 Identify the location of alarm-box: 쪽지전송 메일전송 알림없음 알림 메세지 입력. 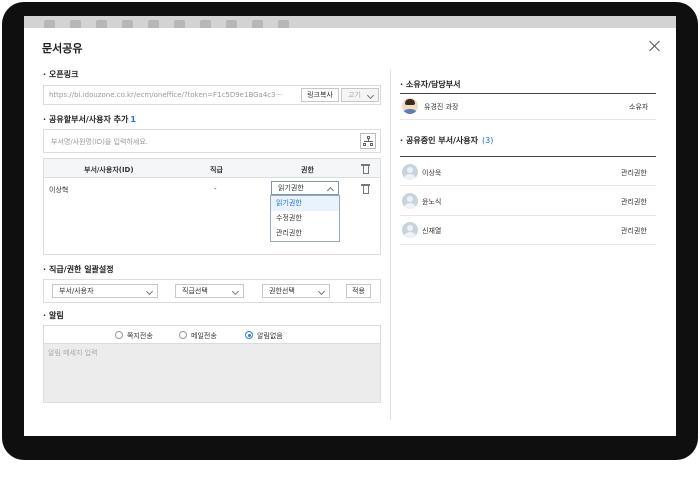
(212, 364).